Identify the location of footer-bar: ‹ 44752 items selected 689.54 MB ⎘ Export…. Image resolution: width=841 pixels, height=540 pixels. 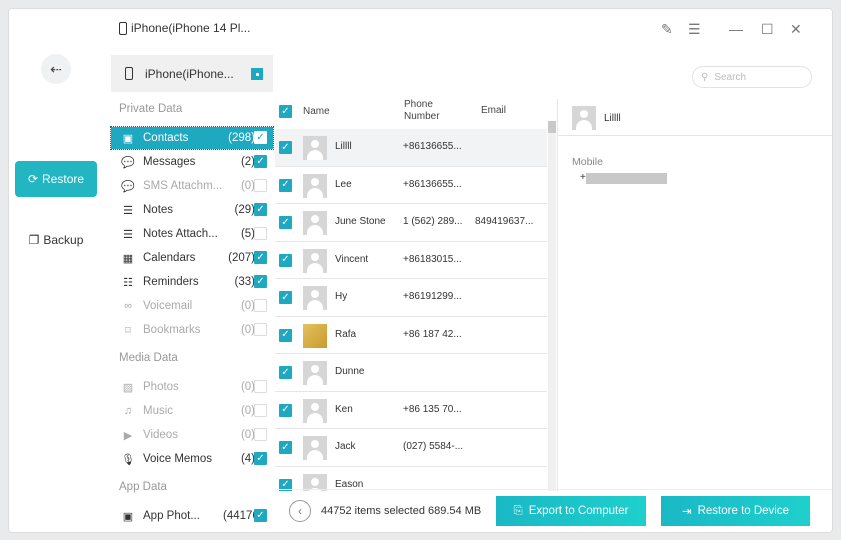
(553, 510).